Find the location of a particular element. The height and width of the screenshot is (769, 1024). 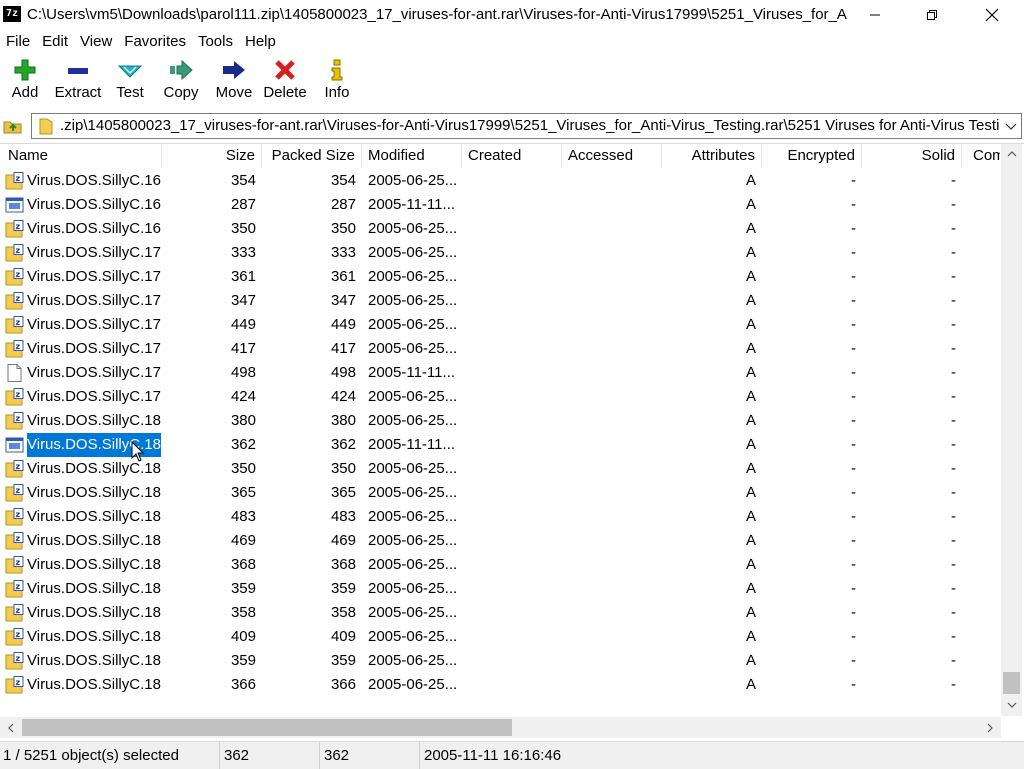

restore-button is located at coordinates (932, 15).